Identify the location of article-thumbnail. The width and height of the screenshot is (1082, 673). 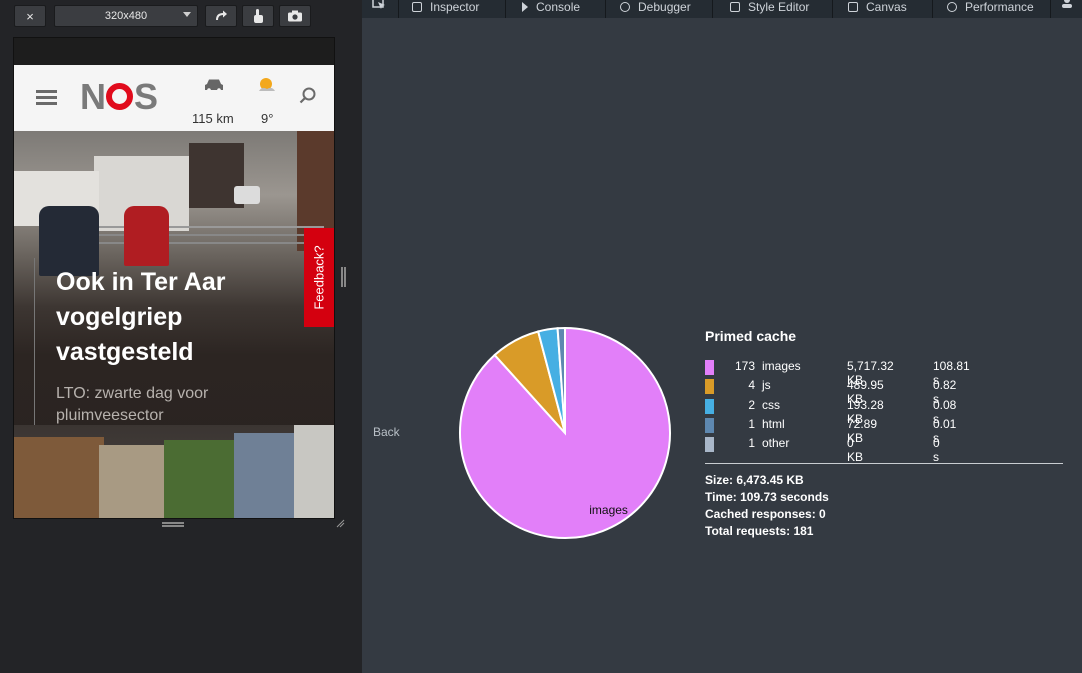
(174, 471).